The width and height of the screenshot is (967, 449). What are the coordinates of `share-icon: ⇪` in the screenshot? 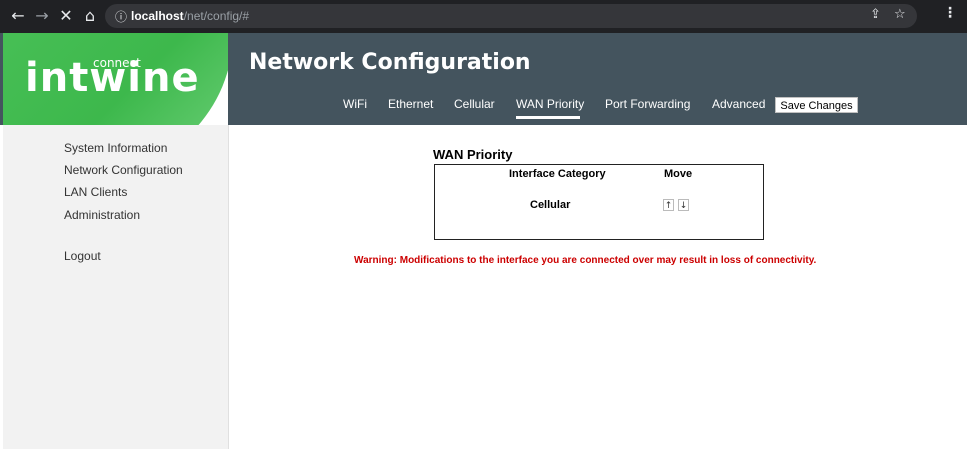 It's located at (875, 14).